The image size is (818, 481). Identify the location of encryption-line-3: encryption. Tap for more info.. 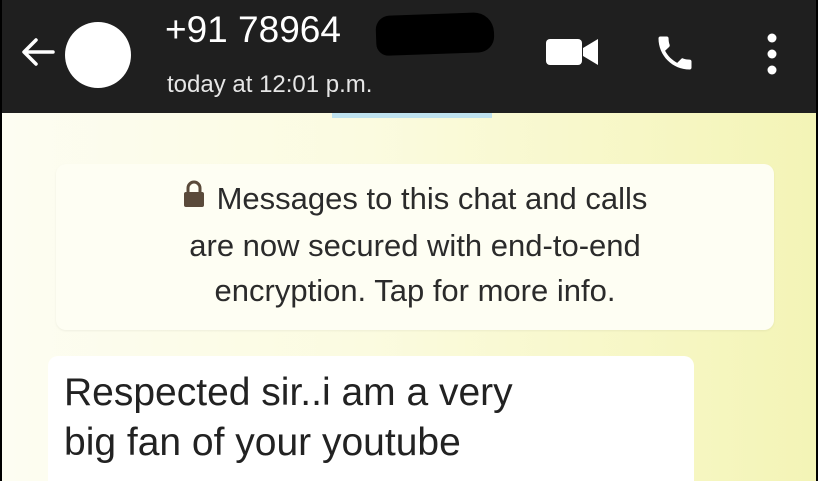
(415, 291).